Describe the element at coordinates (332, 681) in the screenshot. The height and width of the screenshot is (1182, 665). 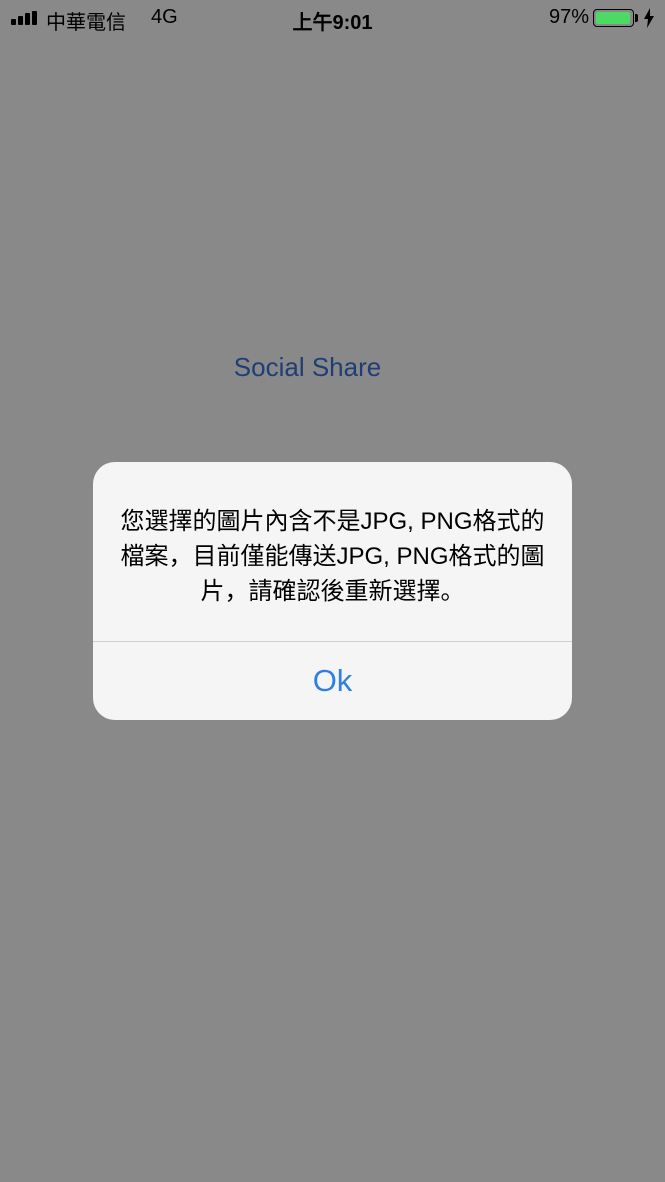
I see `ok-button: Ok` at that location.